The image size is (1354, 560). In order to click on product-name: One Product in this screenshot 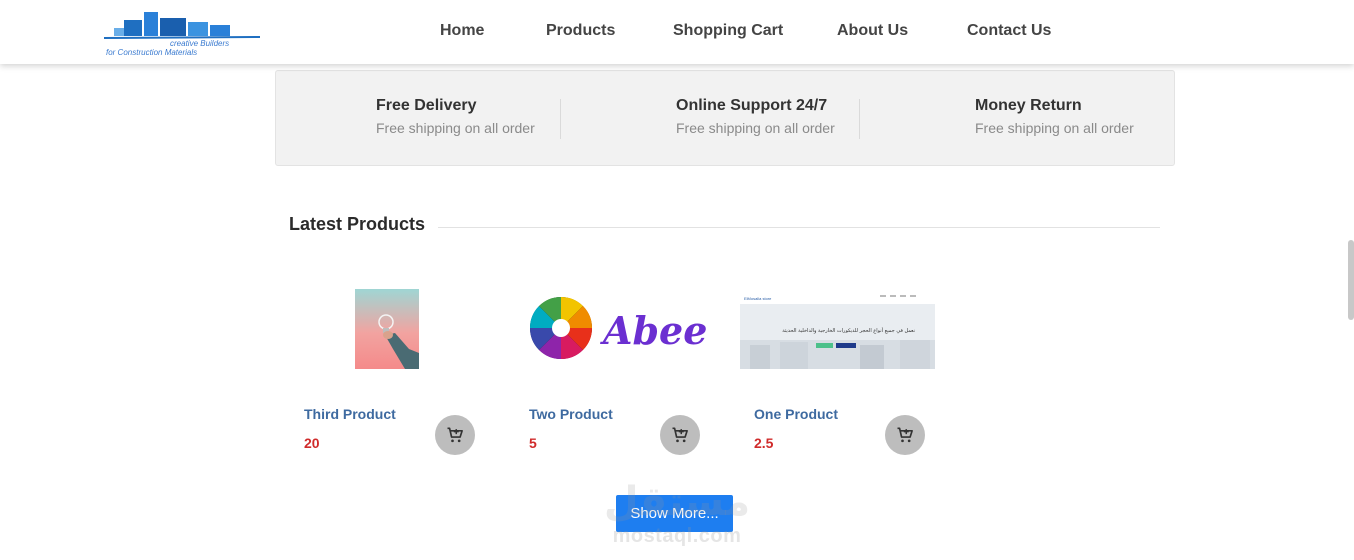, I will do `click(796, 414)`.